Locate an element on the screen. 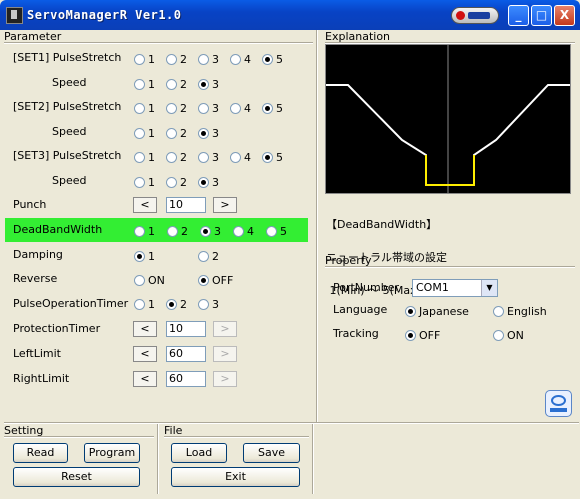 This screenshot has width=580, height=499. pulse-stretch-row3-option-3: 3 is located at coordinates (208, 108).